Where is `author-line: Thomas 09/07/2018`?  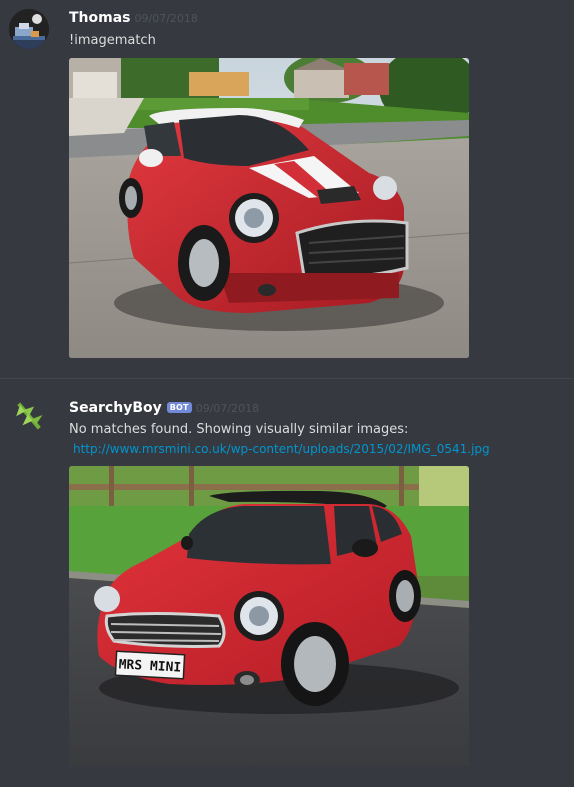
author-line: Thomas 09/07/2018 is located at coordinates (133, 18).